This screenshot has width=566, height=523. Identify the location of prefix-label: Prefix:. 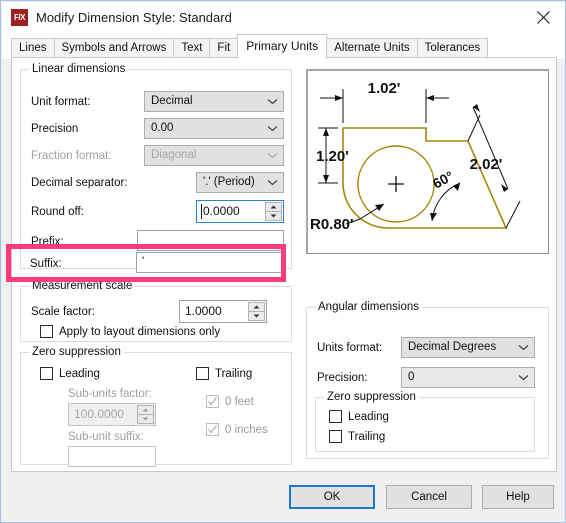
(47, 242).